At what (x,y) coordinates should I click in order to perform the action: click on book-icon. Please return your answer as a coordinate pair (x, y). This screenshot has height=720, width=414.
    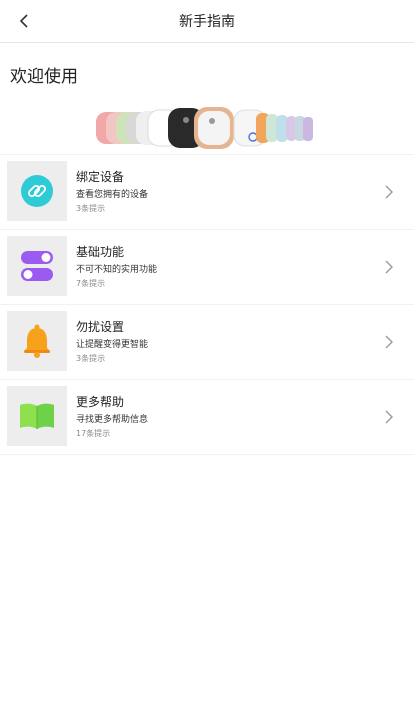
    Looking at the image, I should click on (37, 416).